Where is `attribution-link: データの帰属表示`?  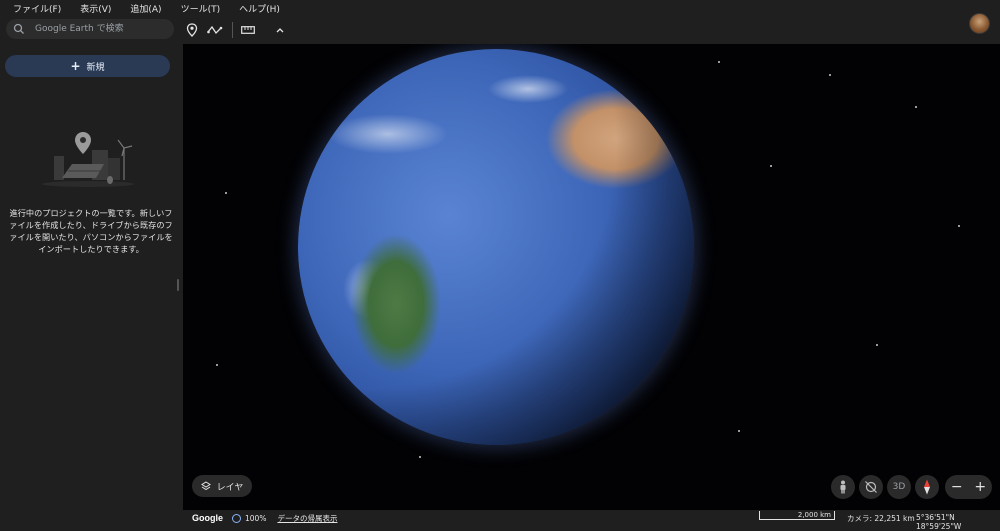
attribution-link: データの帰属表示 is located at coordinates (307, 518).